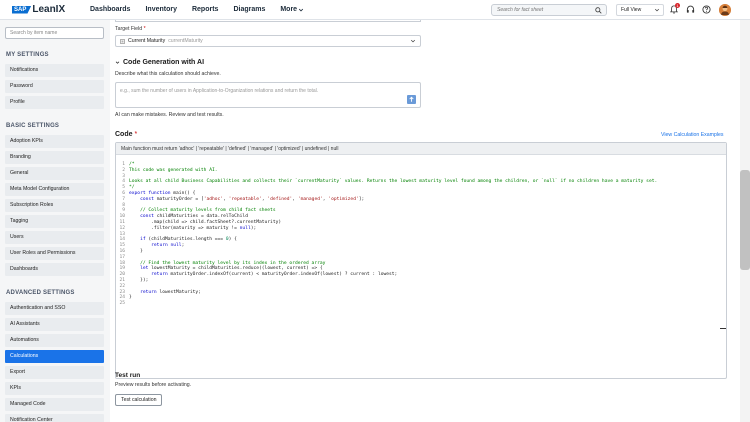 The image size is (750, 422). Describe the element at coordinates (180, 199) in the screenshot. I see `code-token: maturityOrder = [` at that location.